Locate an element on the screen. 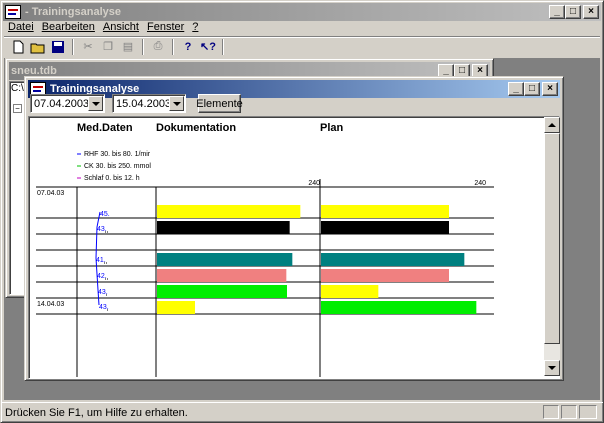  toolbar: ✂ ❐ ▤ ⎙ ? ↖? is located at coordinates (302, 46).